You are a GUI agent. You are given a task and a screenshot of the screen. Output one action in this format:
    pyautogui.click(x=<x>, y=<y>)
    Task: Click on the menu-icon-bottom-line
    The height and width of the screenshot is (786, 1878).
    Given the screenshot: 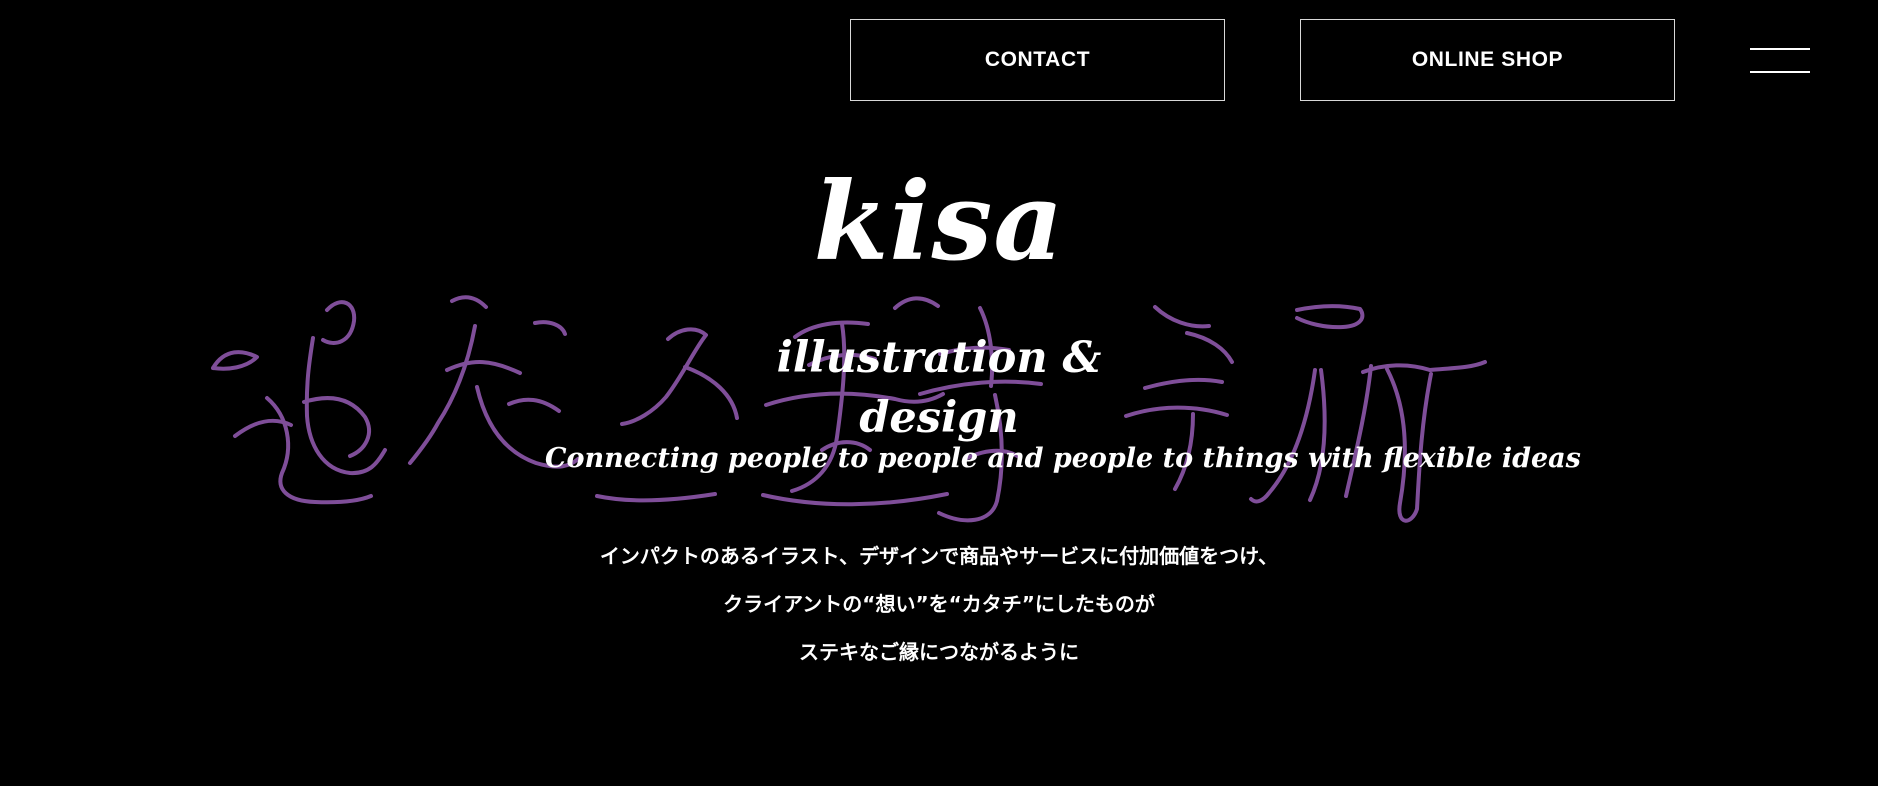 What is the action you would take?
    pyautogui.click(x=1780, y=72)
    